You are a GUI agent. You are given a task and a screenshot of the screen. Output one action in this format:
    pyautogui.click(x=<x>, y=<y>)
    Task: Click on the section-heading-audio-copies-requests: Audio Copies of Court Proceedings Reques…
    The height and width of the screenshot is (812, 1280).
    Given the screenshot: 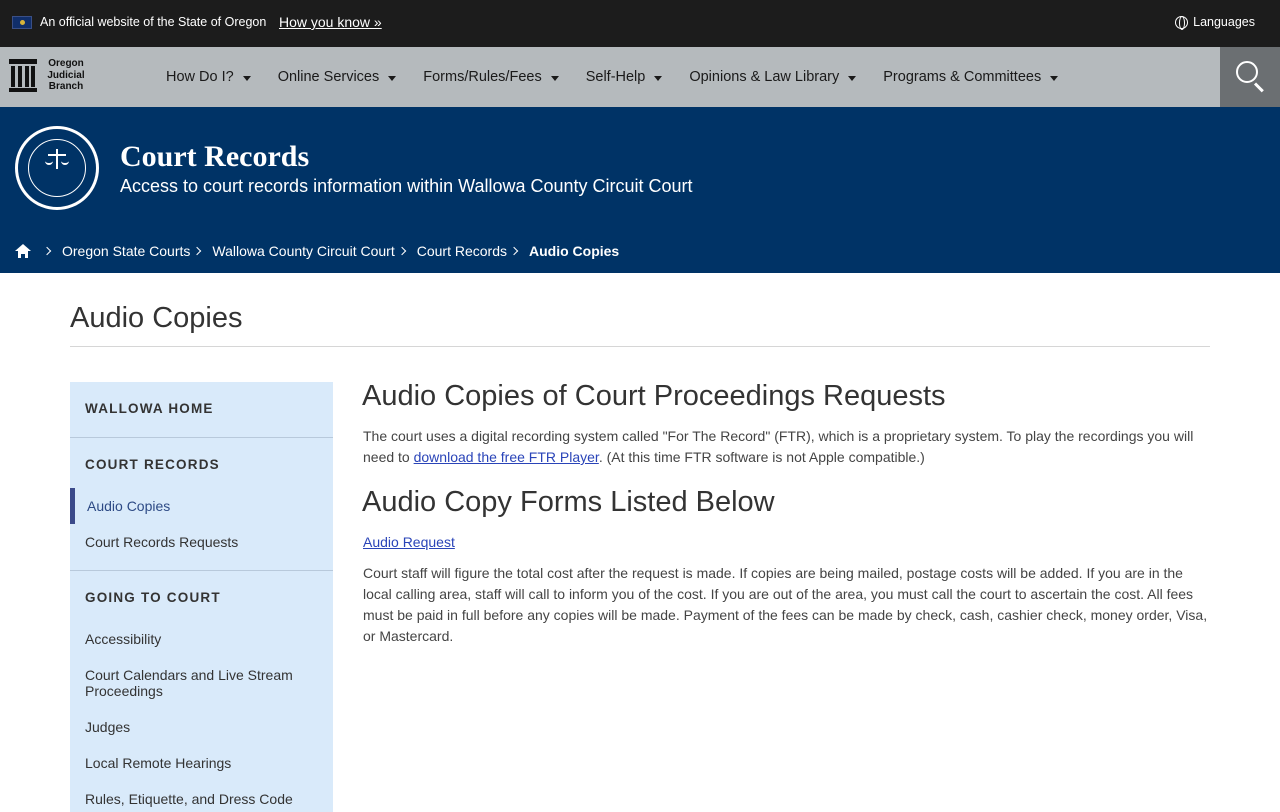 What is the action you would take?
    pyautogui.click(x=654, y=396)
    